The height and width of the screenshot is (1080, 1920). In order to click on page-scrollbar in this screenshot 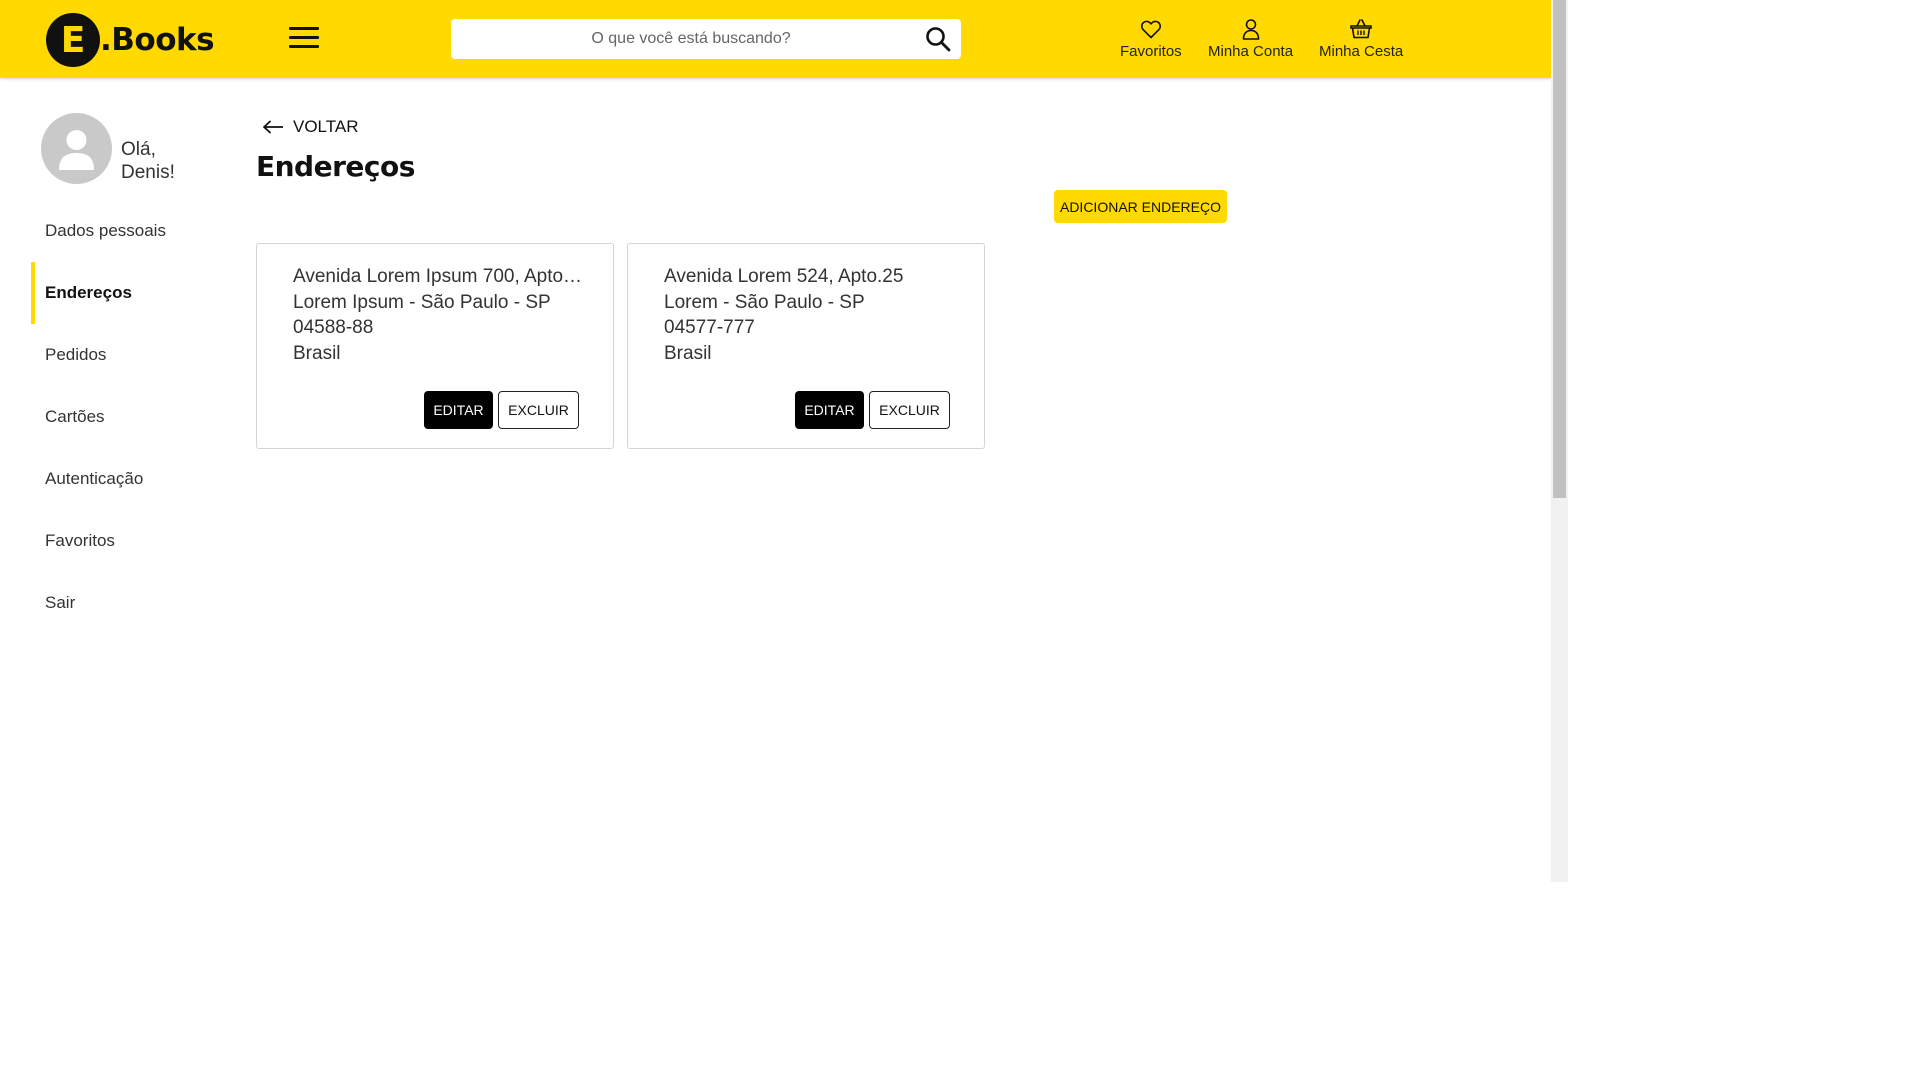, I will do `click(1559, 441)`.